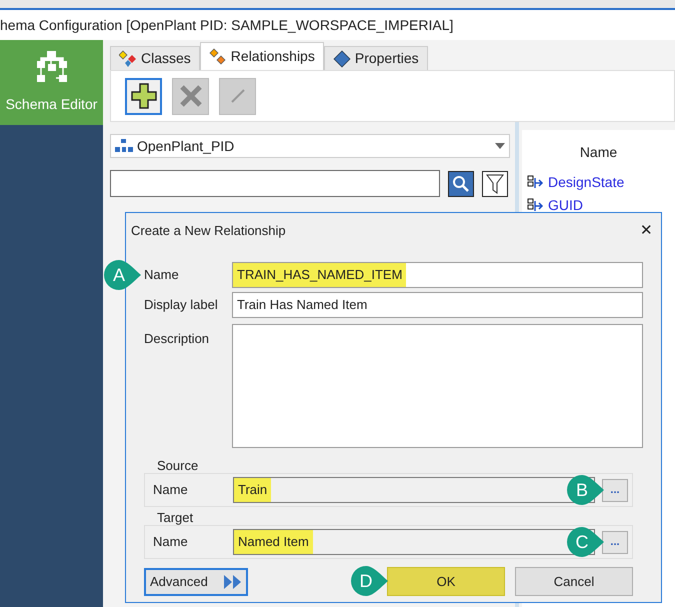  What do you see at coordinates (599, 152) in the screenshot?
I see `column-header: Name` at bounding box center [599, 152].